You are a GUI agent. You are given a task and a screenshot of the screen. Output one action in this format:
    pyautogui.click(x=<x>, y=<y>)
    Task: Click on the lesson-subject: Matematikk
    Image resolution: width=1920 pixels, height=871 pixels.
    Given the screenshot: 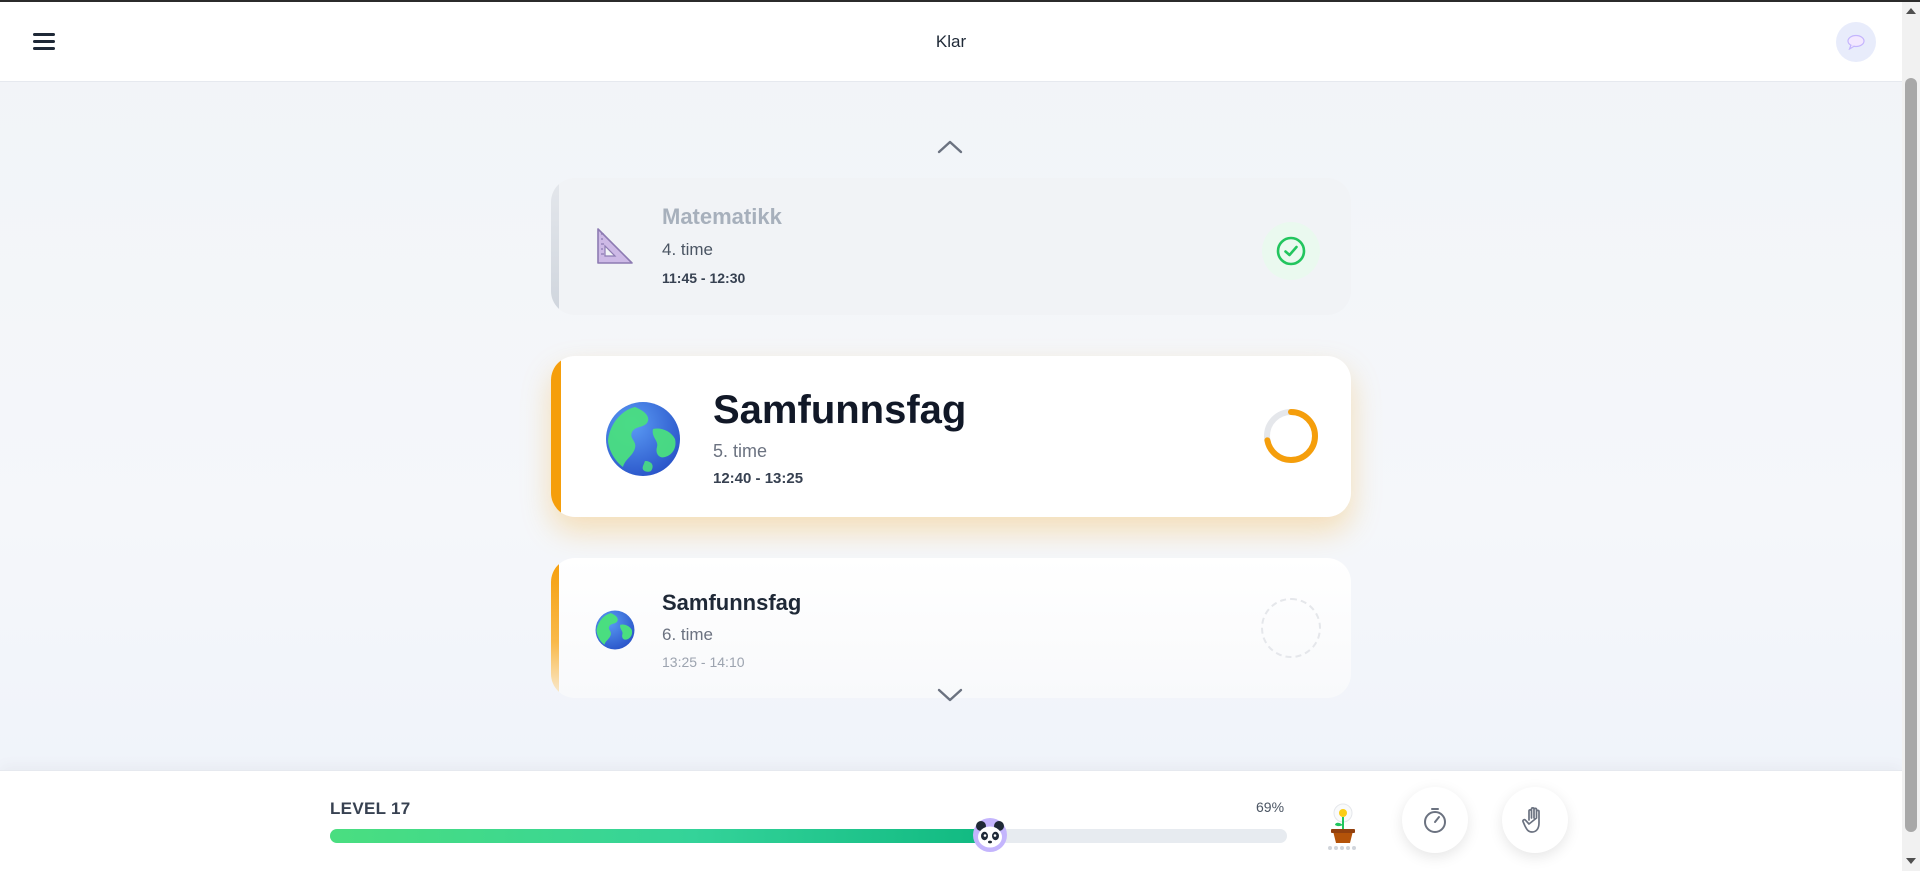 What is the action you would take?
    pyautogui.click(x=722, y=216)
    